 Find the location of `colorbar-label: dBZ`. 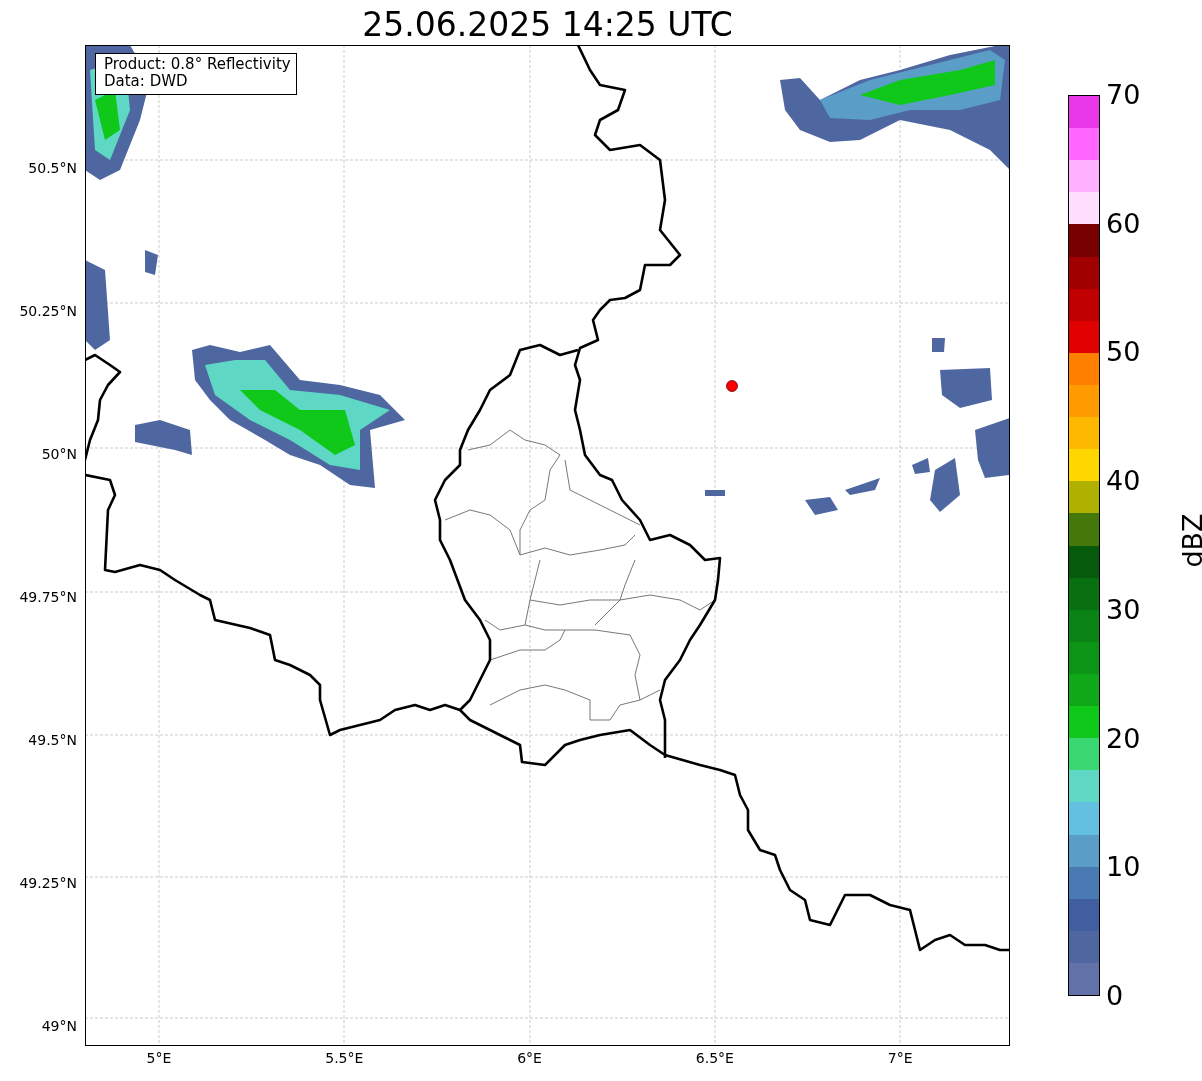

colorbar-label: dBZ is located at coordinates (1189, 540).